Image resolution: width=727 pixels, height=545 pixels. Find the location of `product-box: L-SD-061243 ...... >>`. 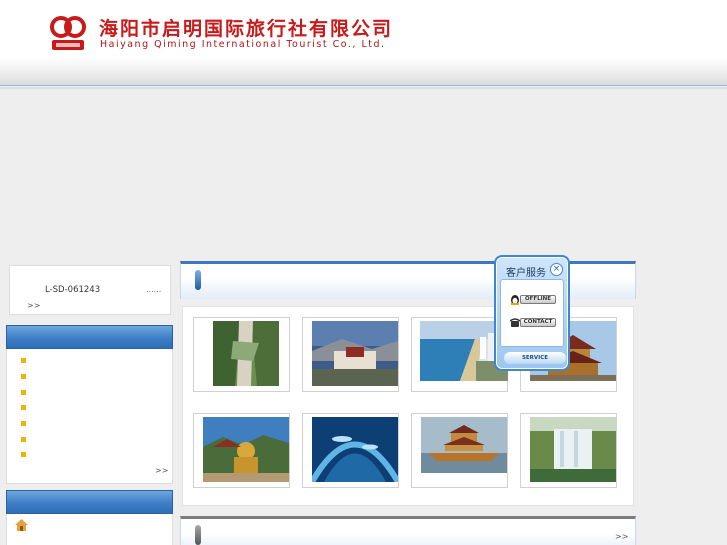

product-box: L-SD-061243 ...... >> is located at coordinates (90, 290).